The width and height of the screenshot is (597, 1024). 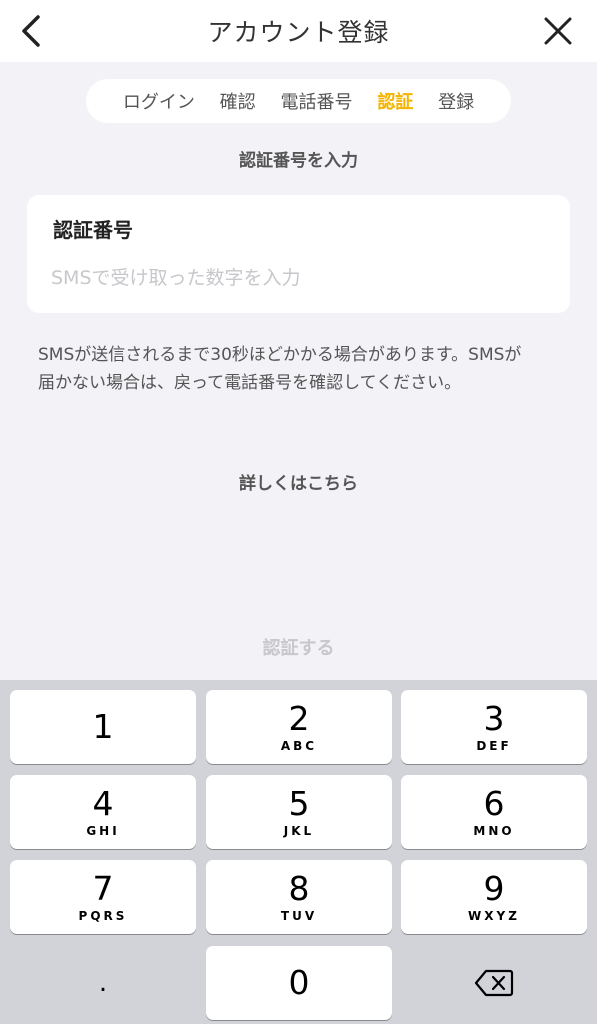 I want to click on step-phone-number: 電話番号, so click(x=316, y=102).